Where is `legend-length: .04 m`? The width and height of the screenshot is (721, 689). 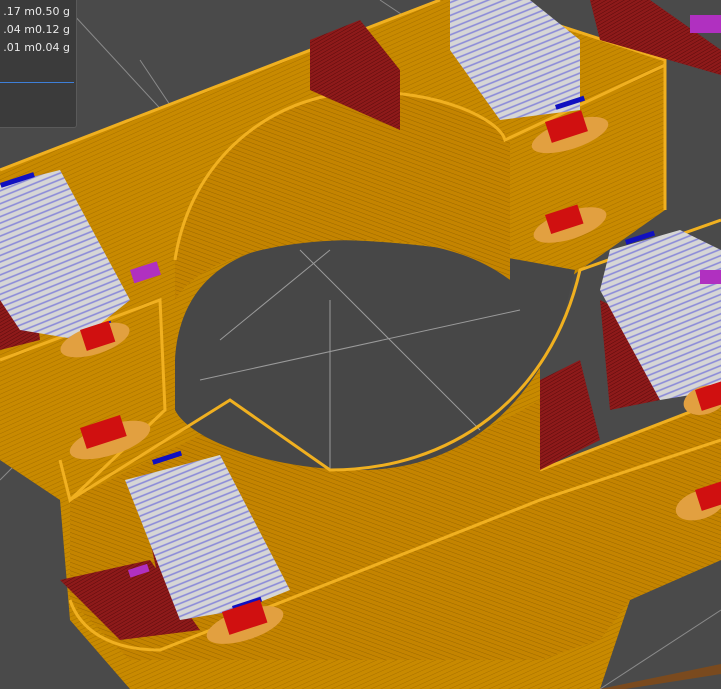
legend-length: .04 m is located at coordinates (19, 29).